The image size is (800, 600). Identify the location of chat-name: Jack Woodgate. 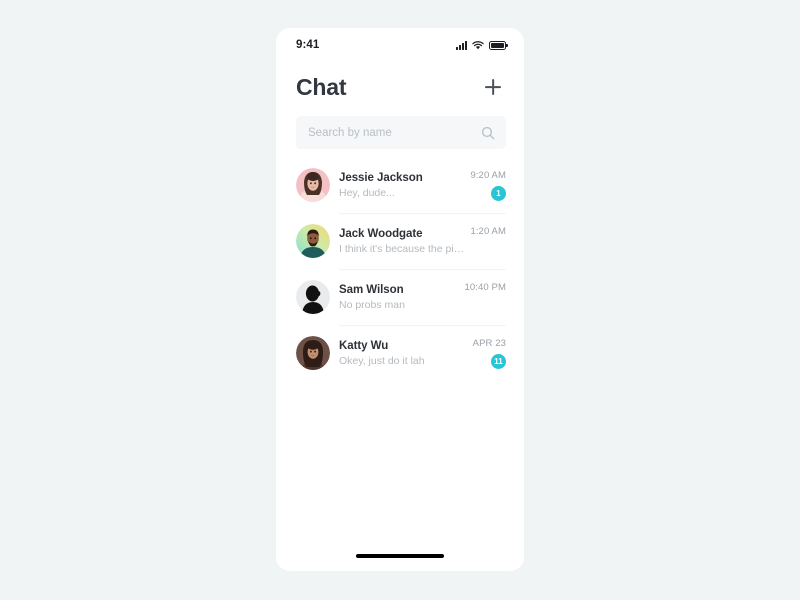
(381, 233).